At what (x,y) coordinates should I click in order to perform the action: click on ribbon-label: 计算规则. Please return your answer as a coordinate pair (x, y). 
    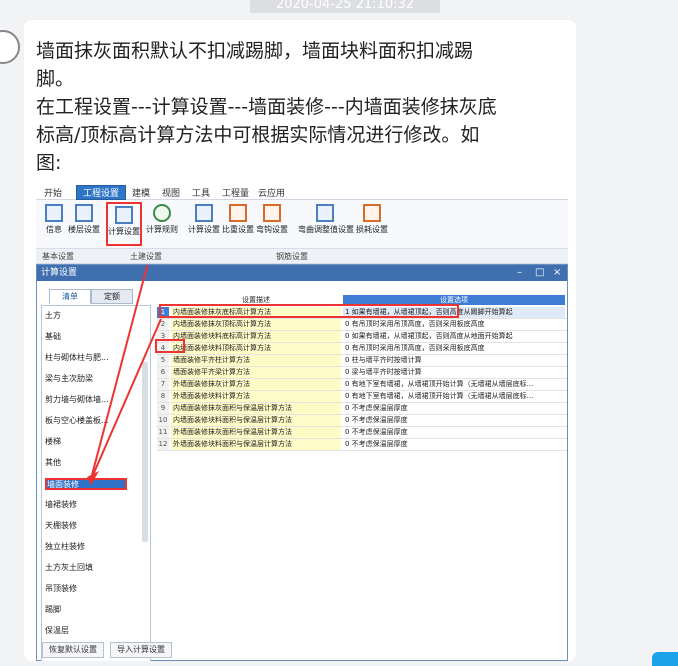
    Looking at the image, I should click on (162, 229).